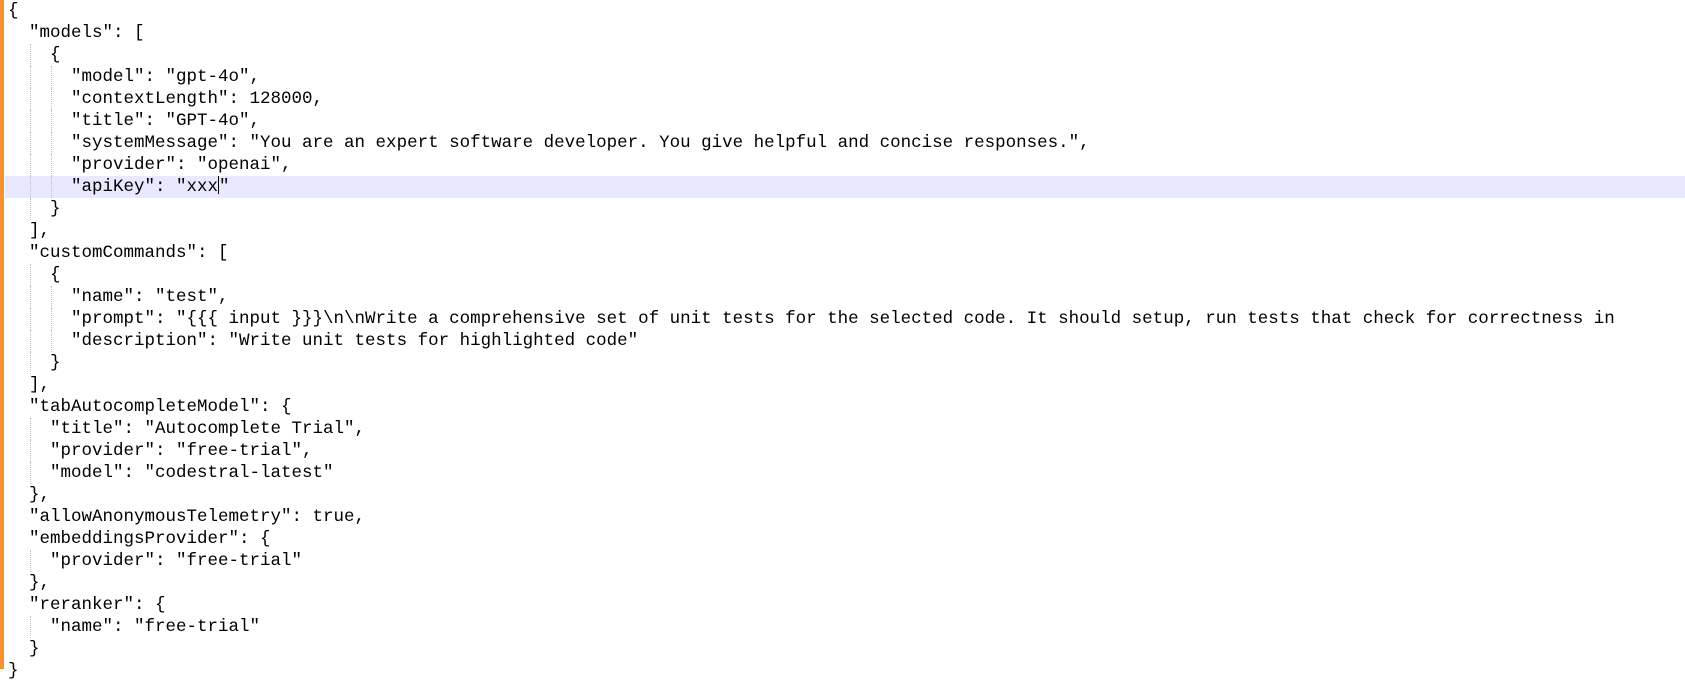  Describe the element at coordinates (845, 363) in the screenshot. I see `code-line-17: }` at that location.